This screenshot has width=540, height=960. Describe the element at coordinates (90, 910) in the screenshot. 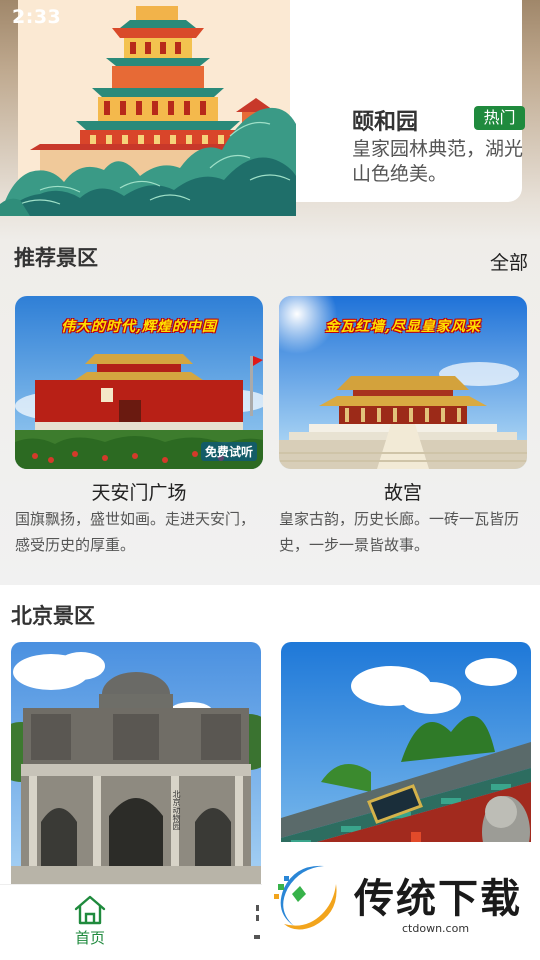

I see `home-icon` at that location.